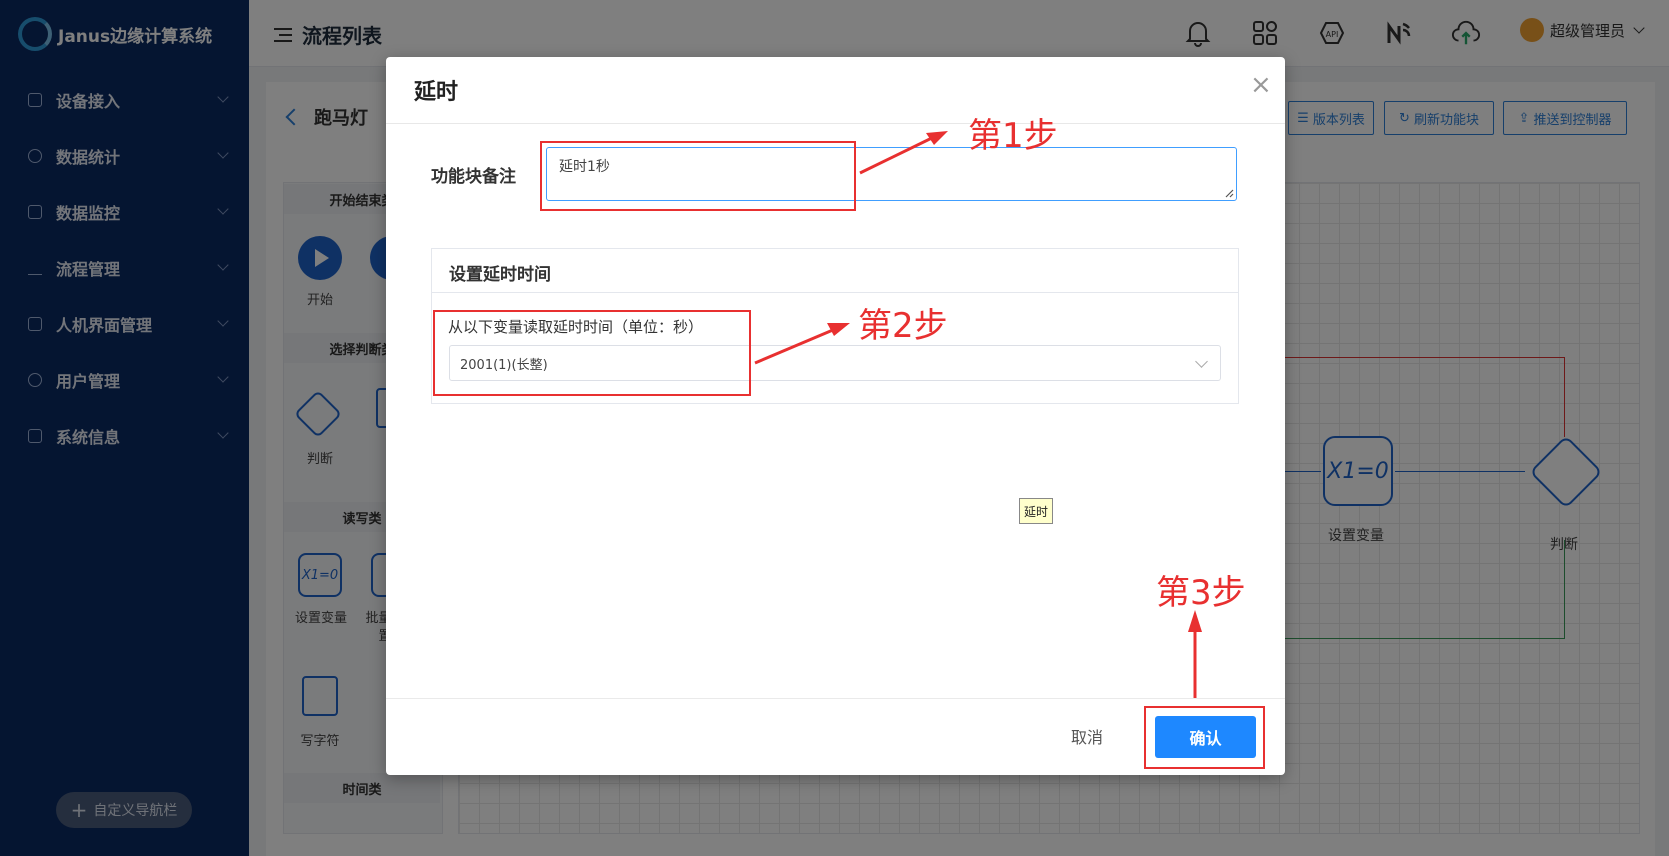 The width and height of the screenshot is (1669, 856). What do you see at coordinates (899, 154) in the screenshot?
I see `arrow-step1` at bounding box center [899, 154].